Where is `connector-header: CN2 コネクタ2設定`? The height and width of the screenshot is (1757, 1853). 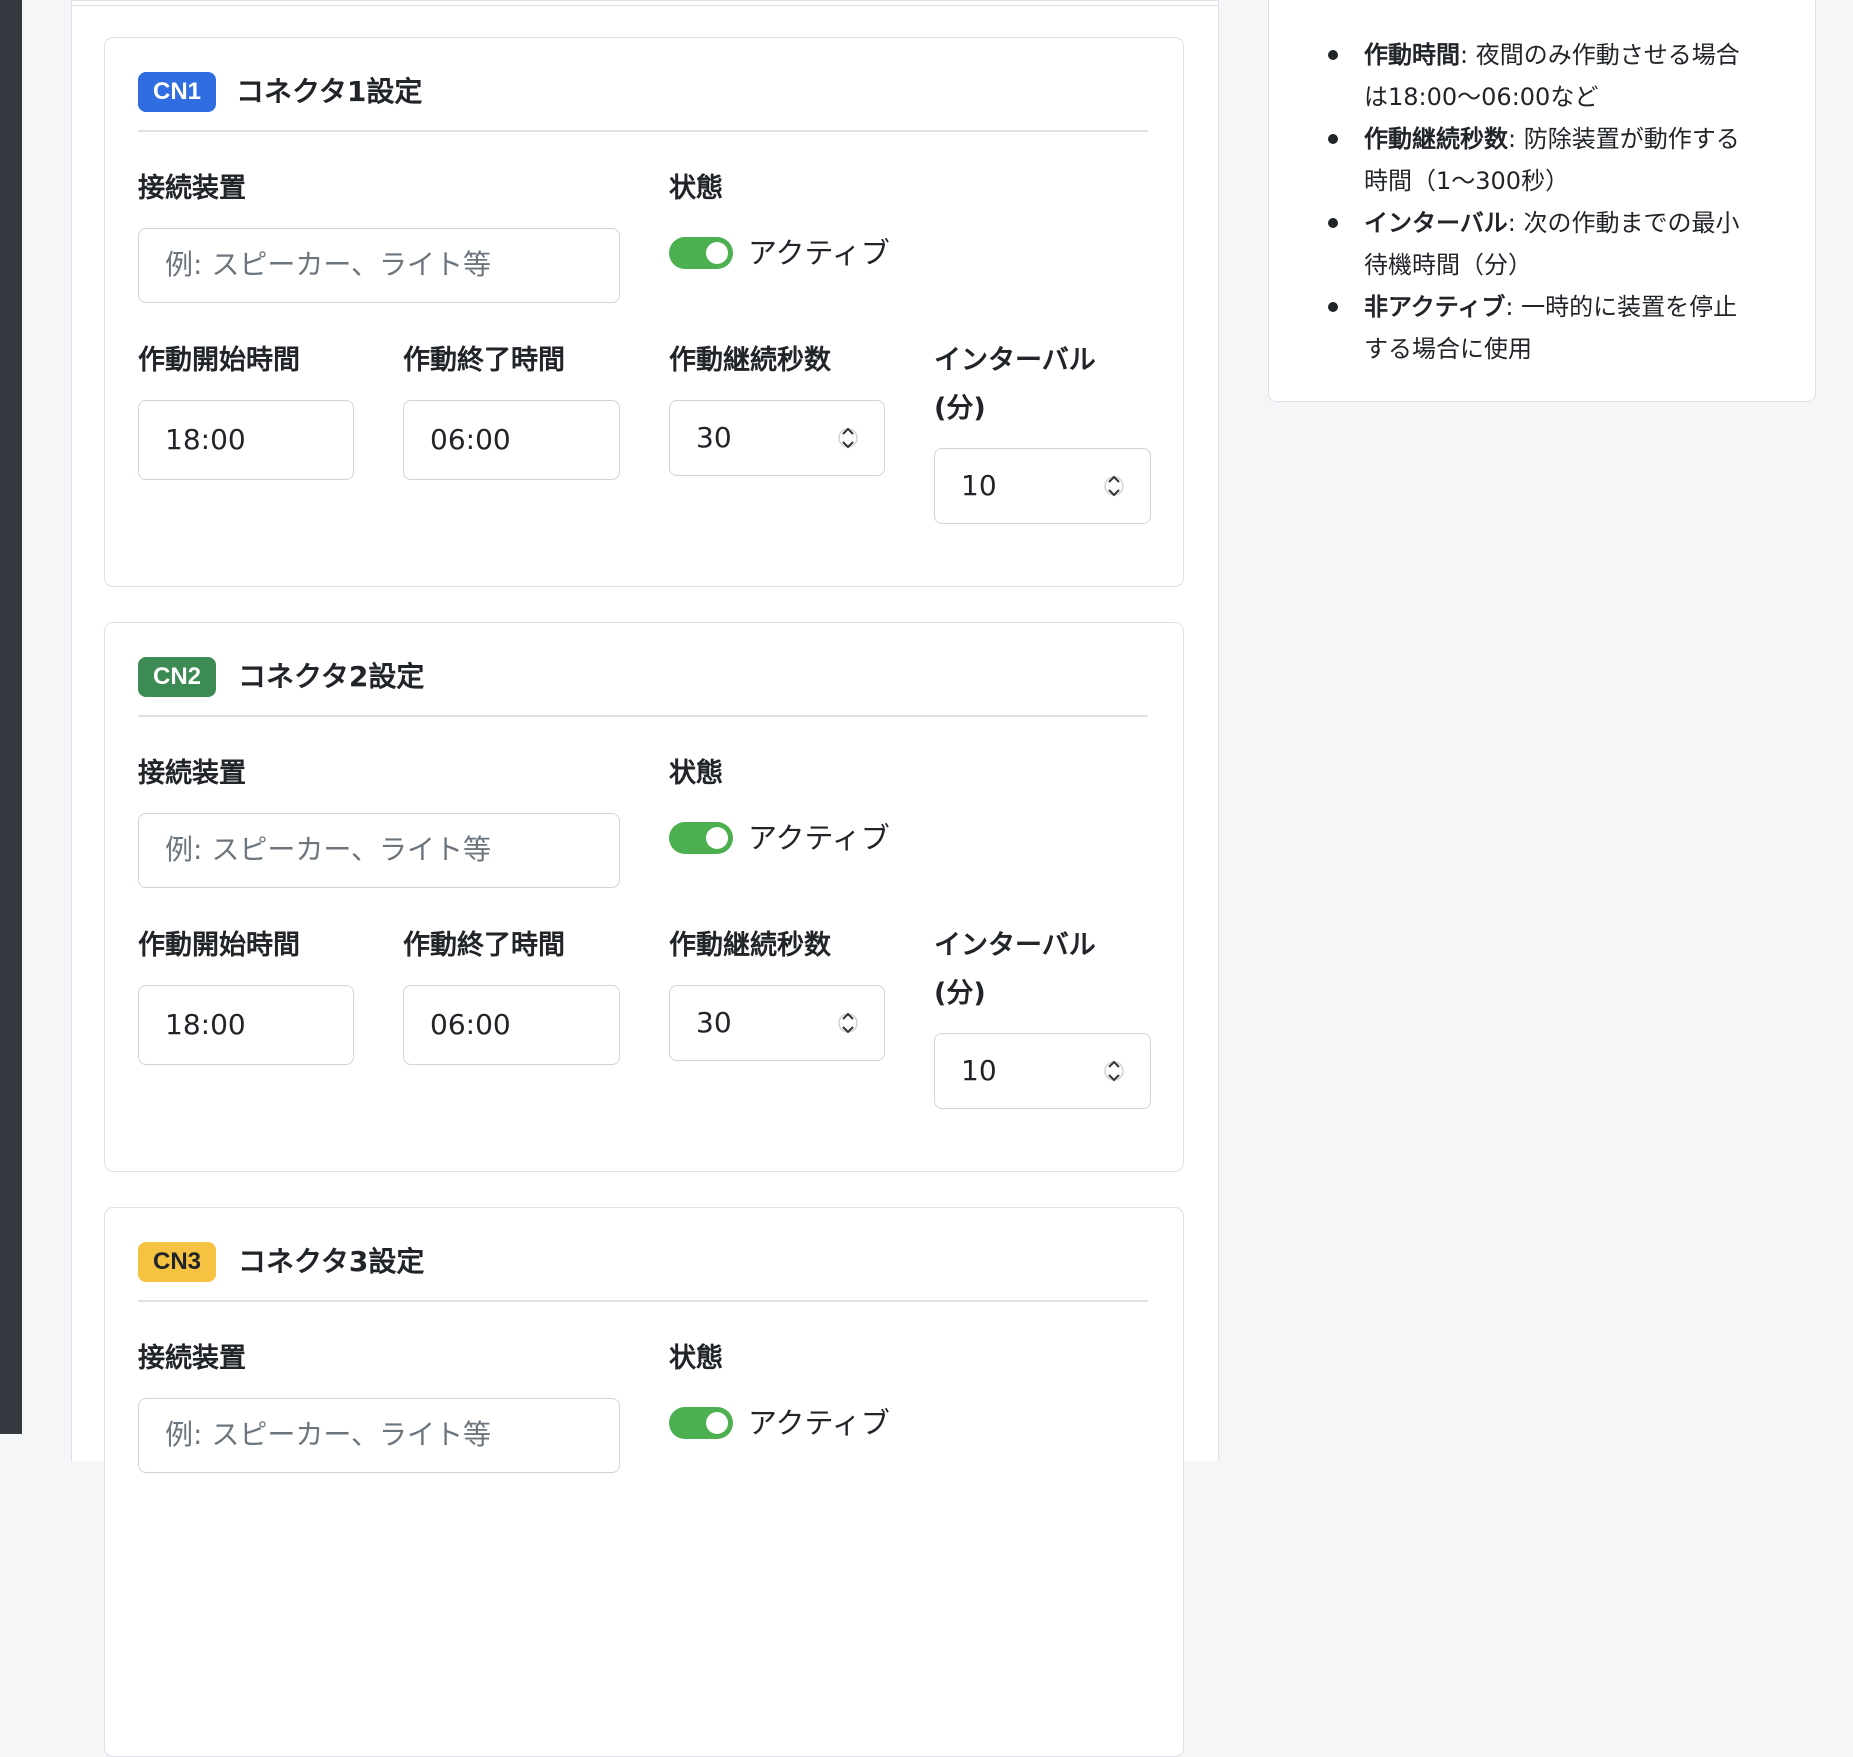 connector-header: CN2 コネクタ2設定 is located at coordinates (643, 687).